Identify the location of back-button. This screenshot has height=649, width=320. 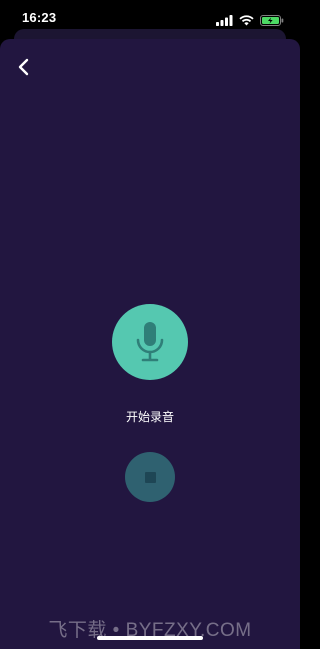
(24, 67).